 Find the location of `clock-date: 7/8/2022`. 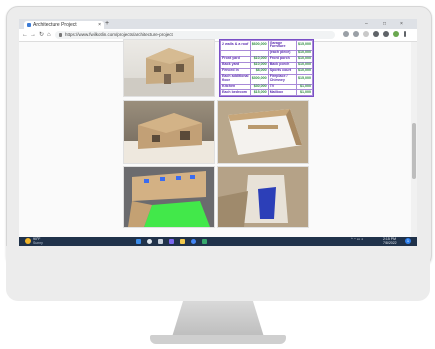

clock-date: 7/8/2022 is located at coordinates (390, 243).